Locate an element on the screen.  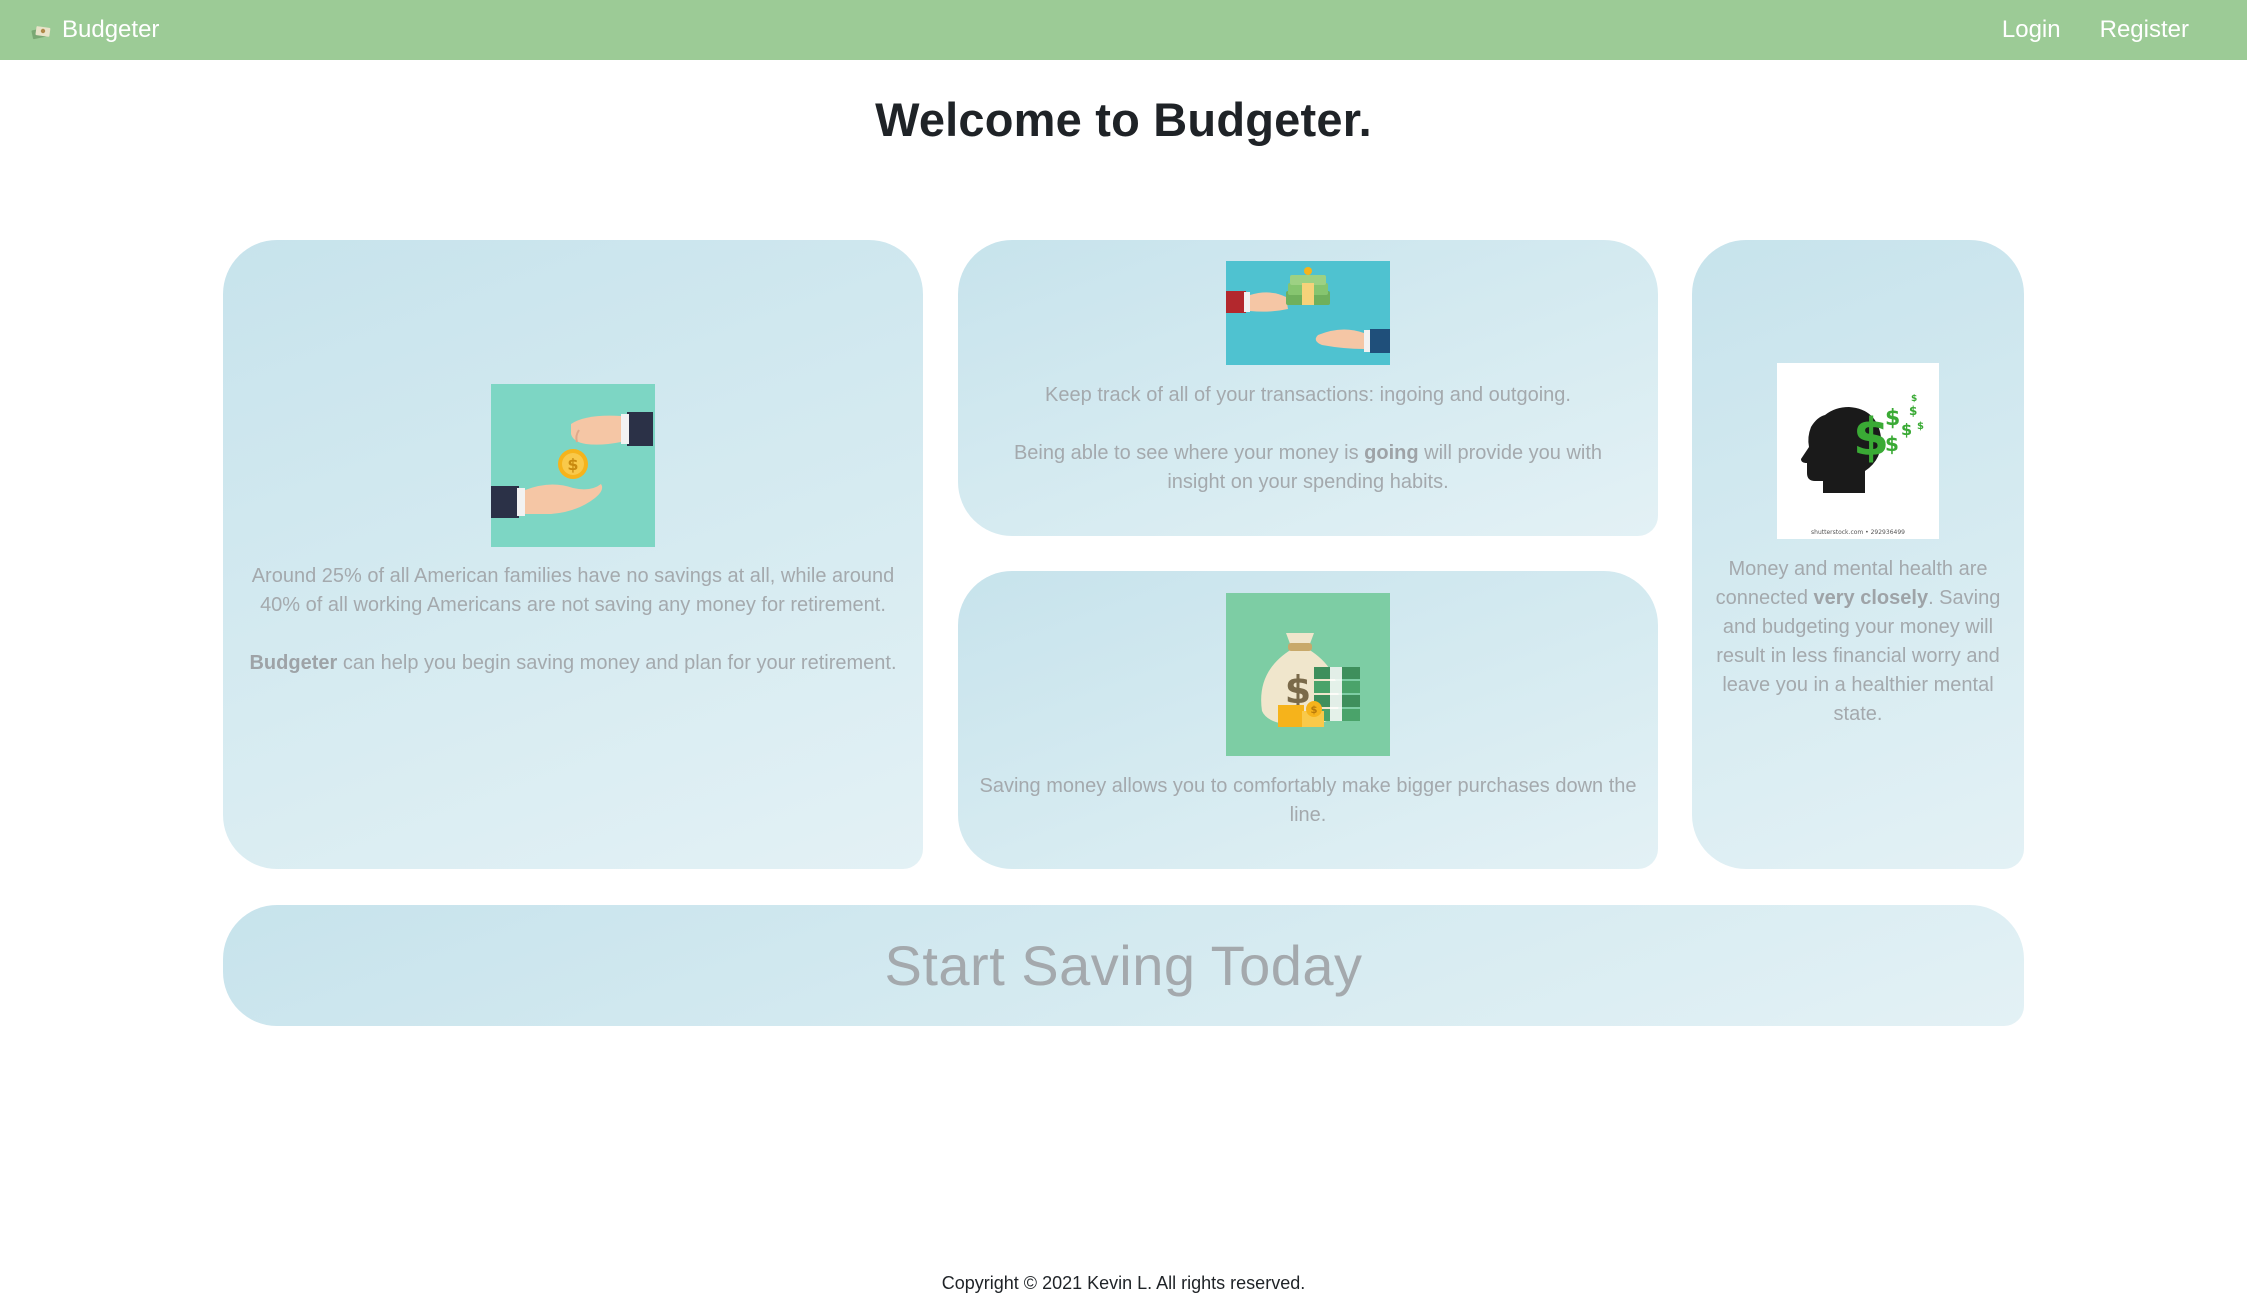
start-saving-button: Start Saving Today is located at coordinates (1123, 965).